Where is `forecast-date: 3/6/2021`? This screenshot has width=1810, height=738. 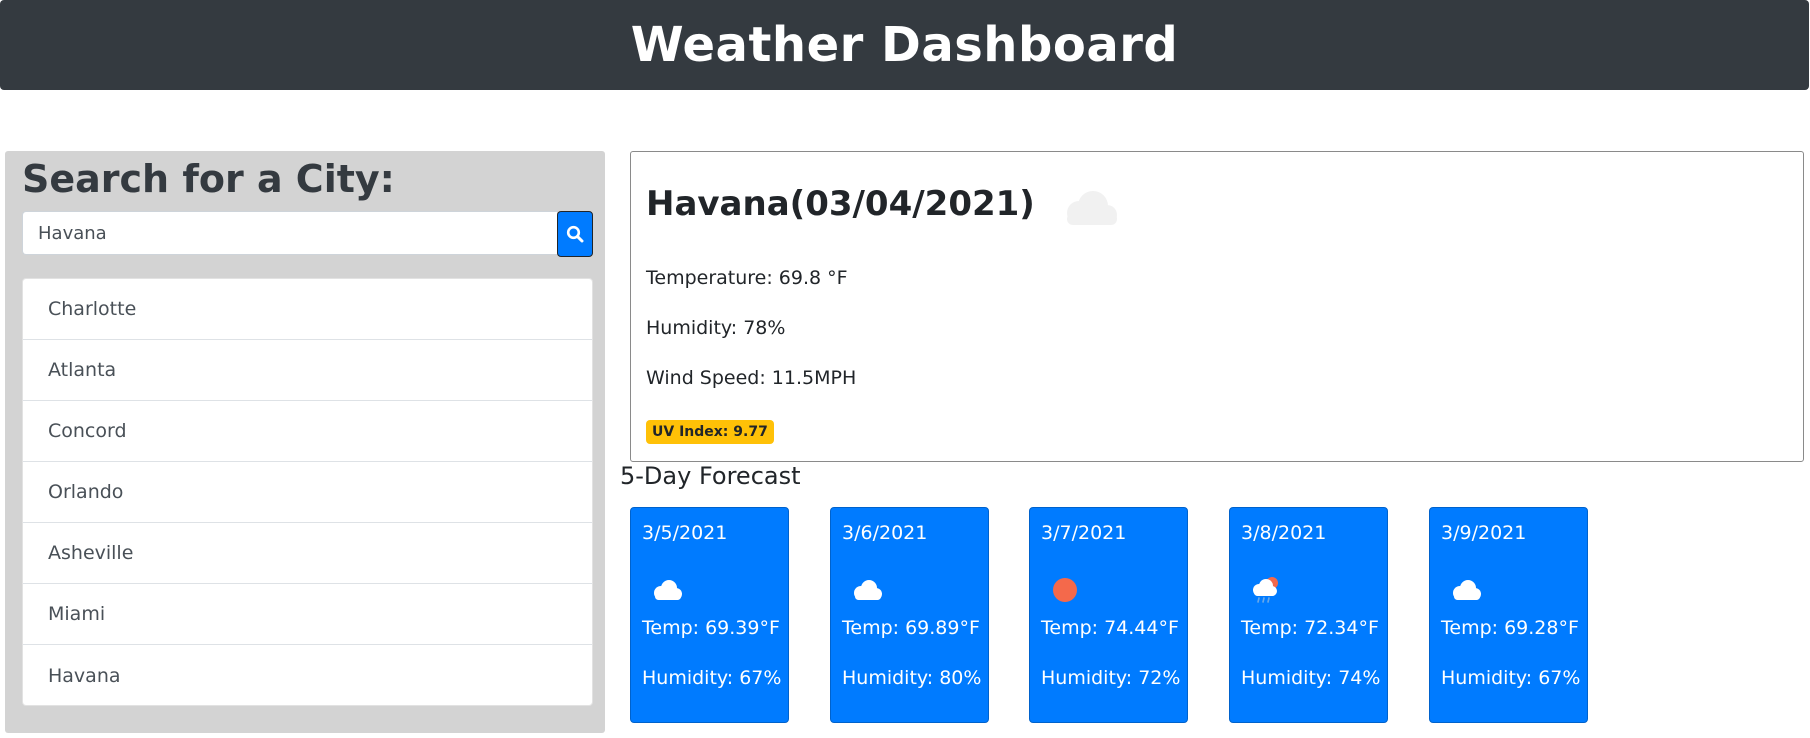
forecast-date: 3/6/2021 is located at coordinates (885, 533).